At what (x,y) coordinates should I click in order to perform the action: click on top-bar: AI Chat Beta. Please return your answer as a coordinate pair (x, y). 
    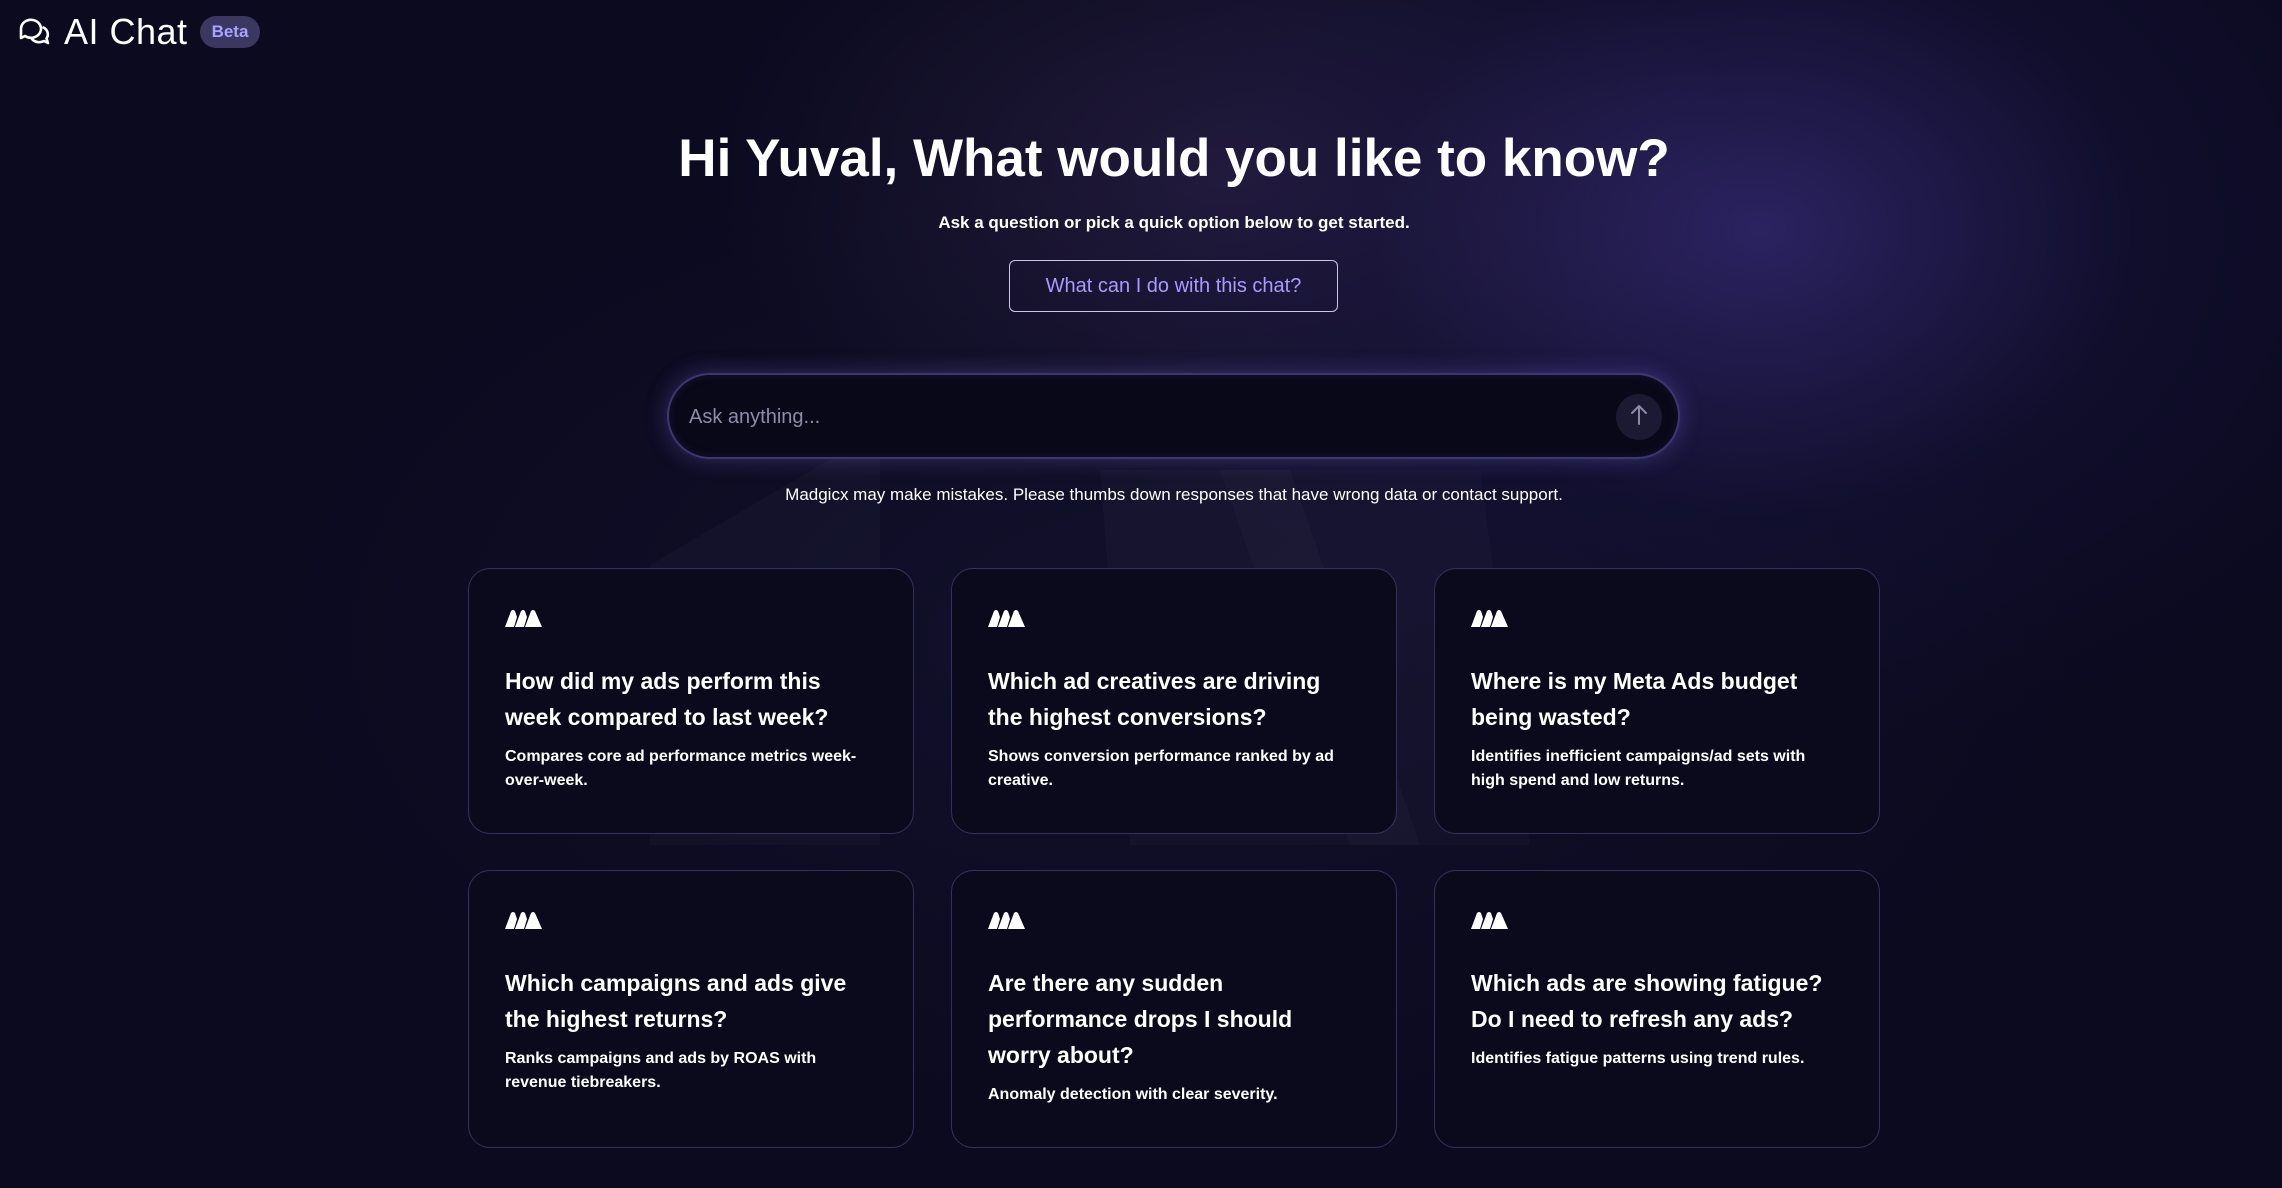
    Looking at the image, I should click on (138, 32).